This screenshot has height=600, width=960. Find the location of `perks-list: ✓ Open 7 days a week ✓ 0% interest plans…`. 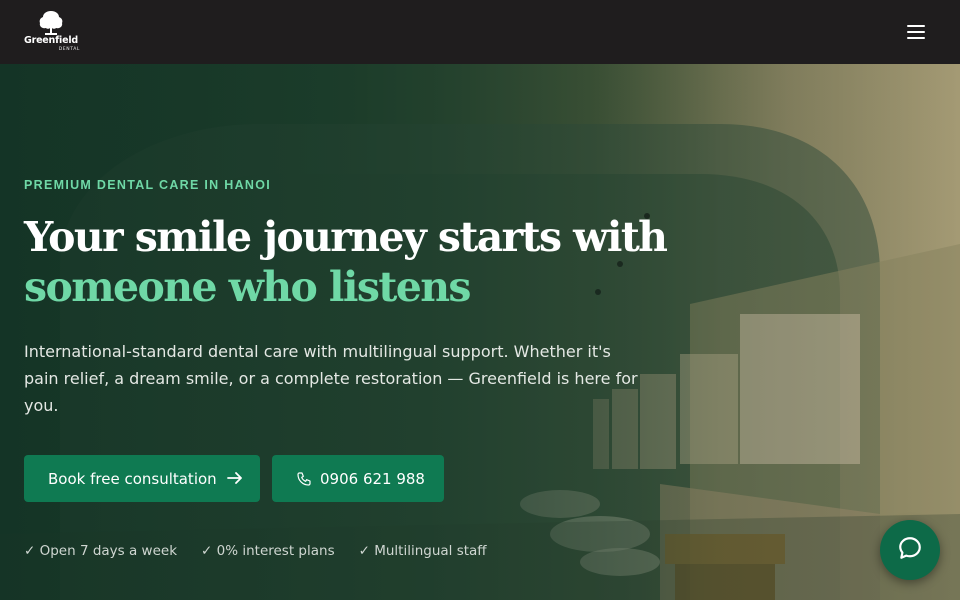

perks-list: ✓ Open 7 days a week ✓ 0% interest plans… is located at coordinates (255, 551).